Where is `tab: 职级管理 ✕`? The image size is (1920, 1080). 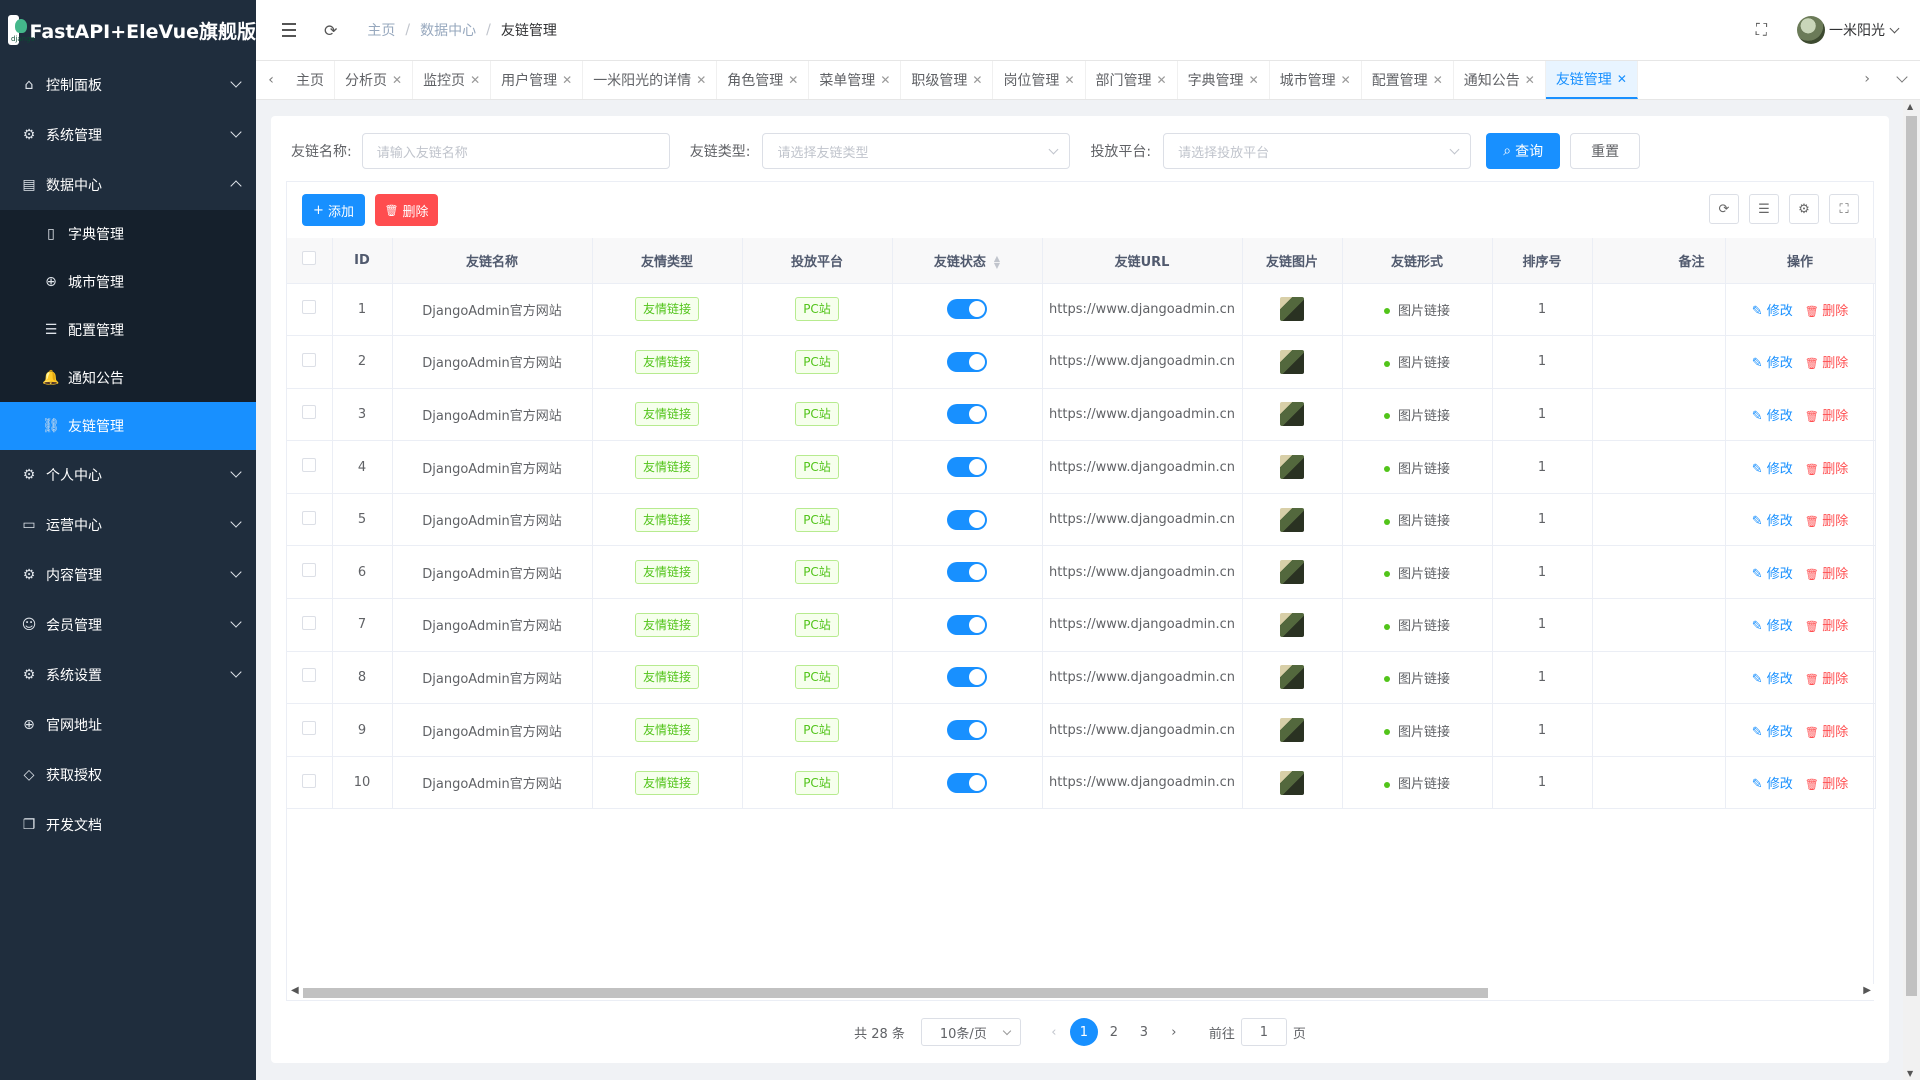 tab: 职级管理 ✕ is located at coordinates (947, 80).